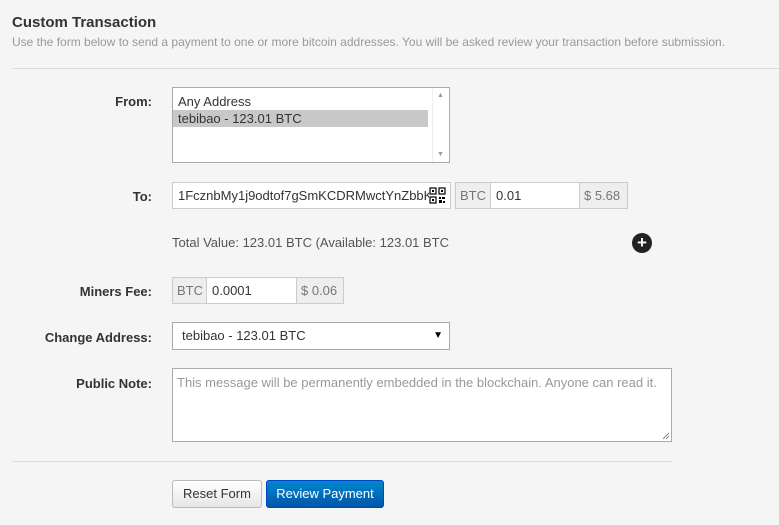 The width and height of the screenshot is (779, 525). What do you see at coordinates (311, 336) in the screenshot?
I see `change-address-select: tebibao - 123.01 BTC ▼` at bounding box center [311, 336].